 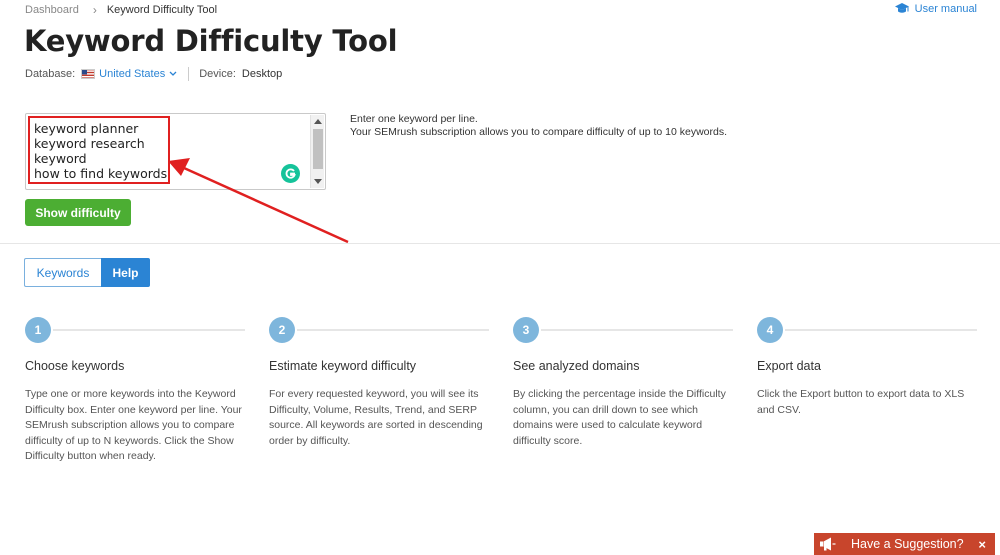 I want to click on device-value: Desktop, so click(x=262, y=74).